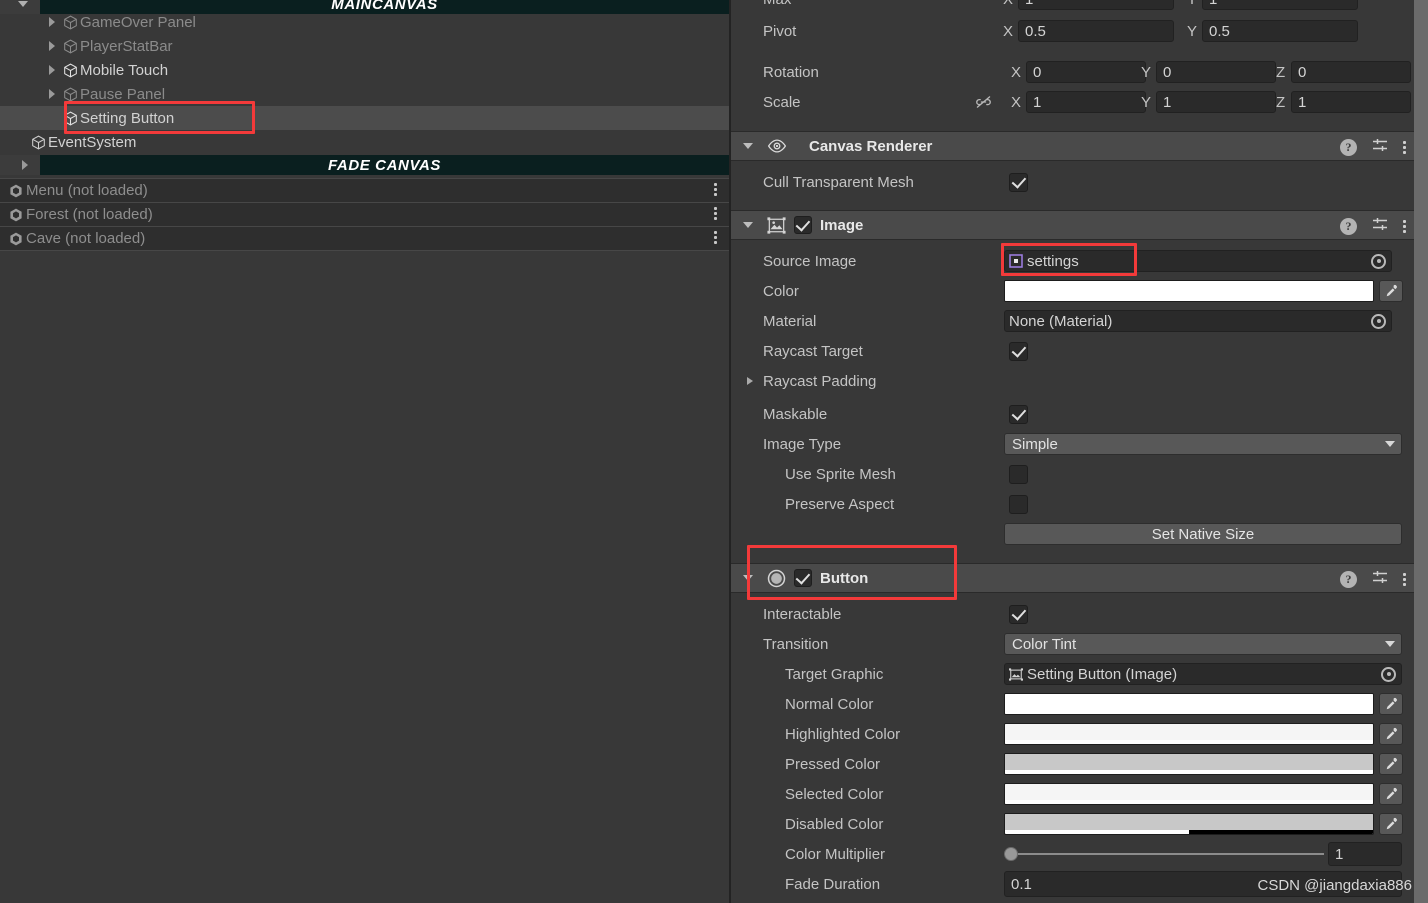 The image size is (1428, 903). I want to click on transition-row: Transition Color Tint, so click(1072, 644).